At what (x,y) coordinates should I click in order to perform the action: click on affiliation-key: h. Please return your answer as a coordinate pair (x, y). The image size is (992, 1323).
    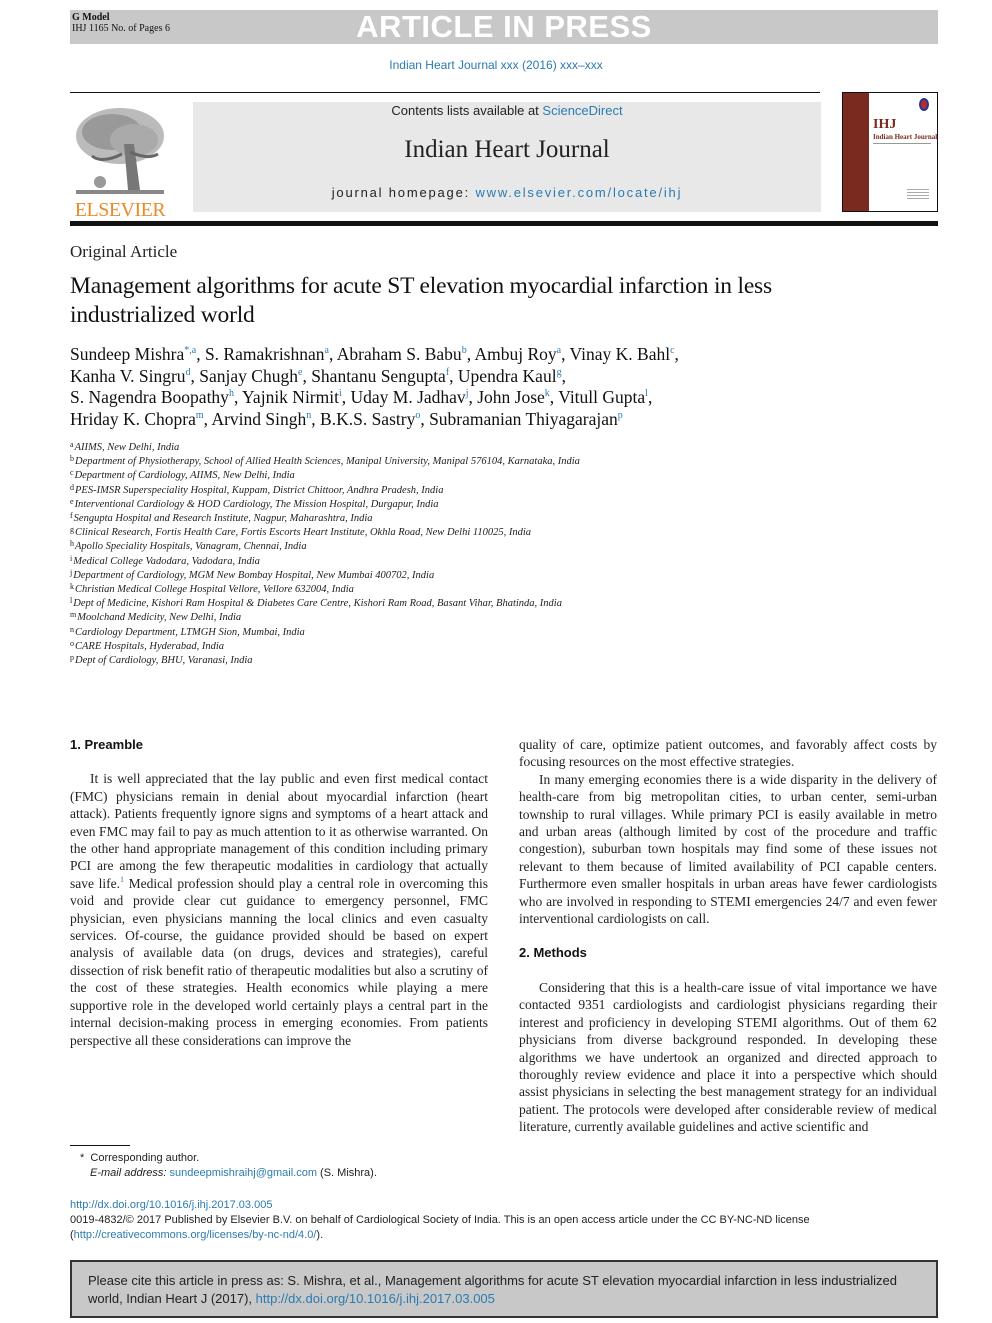
    Looking at the image, I should click on (72, 544).